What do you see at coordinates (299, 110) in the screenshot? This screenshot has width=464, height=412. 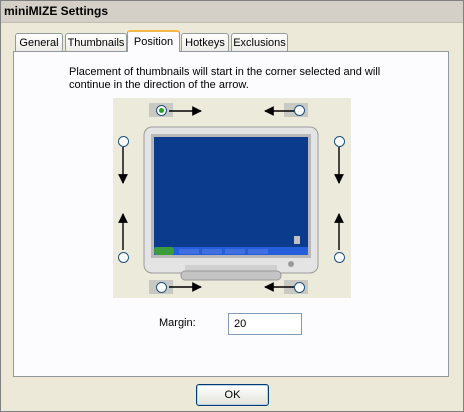 I see `radio-top-right-horizontal` at bounding box center [299, 110].